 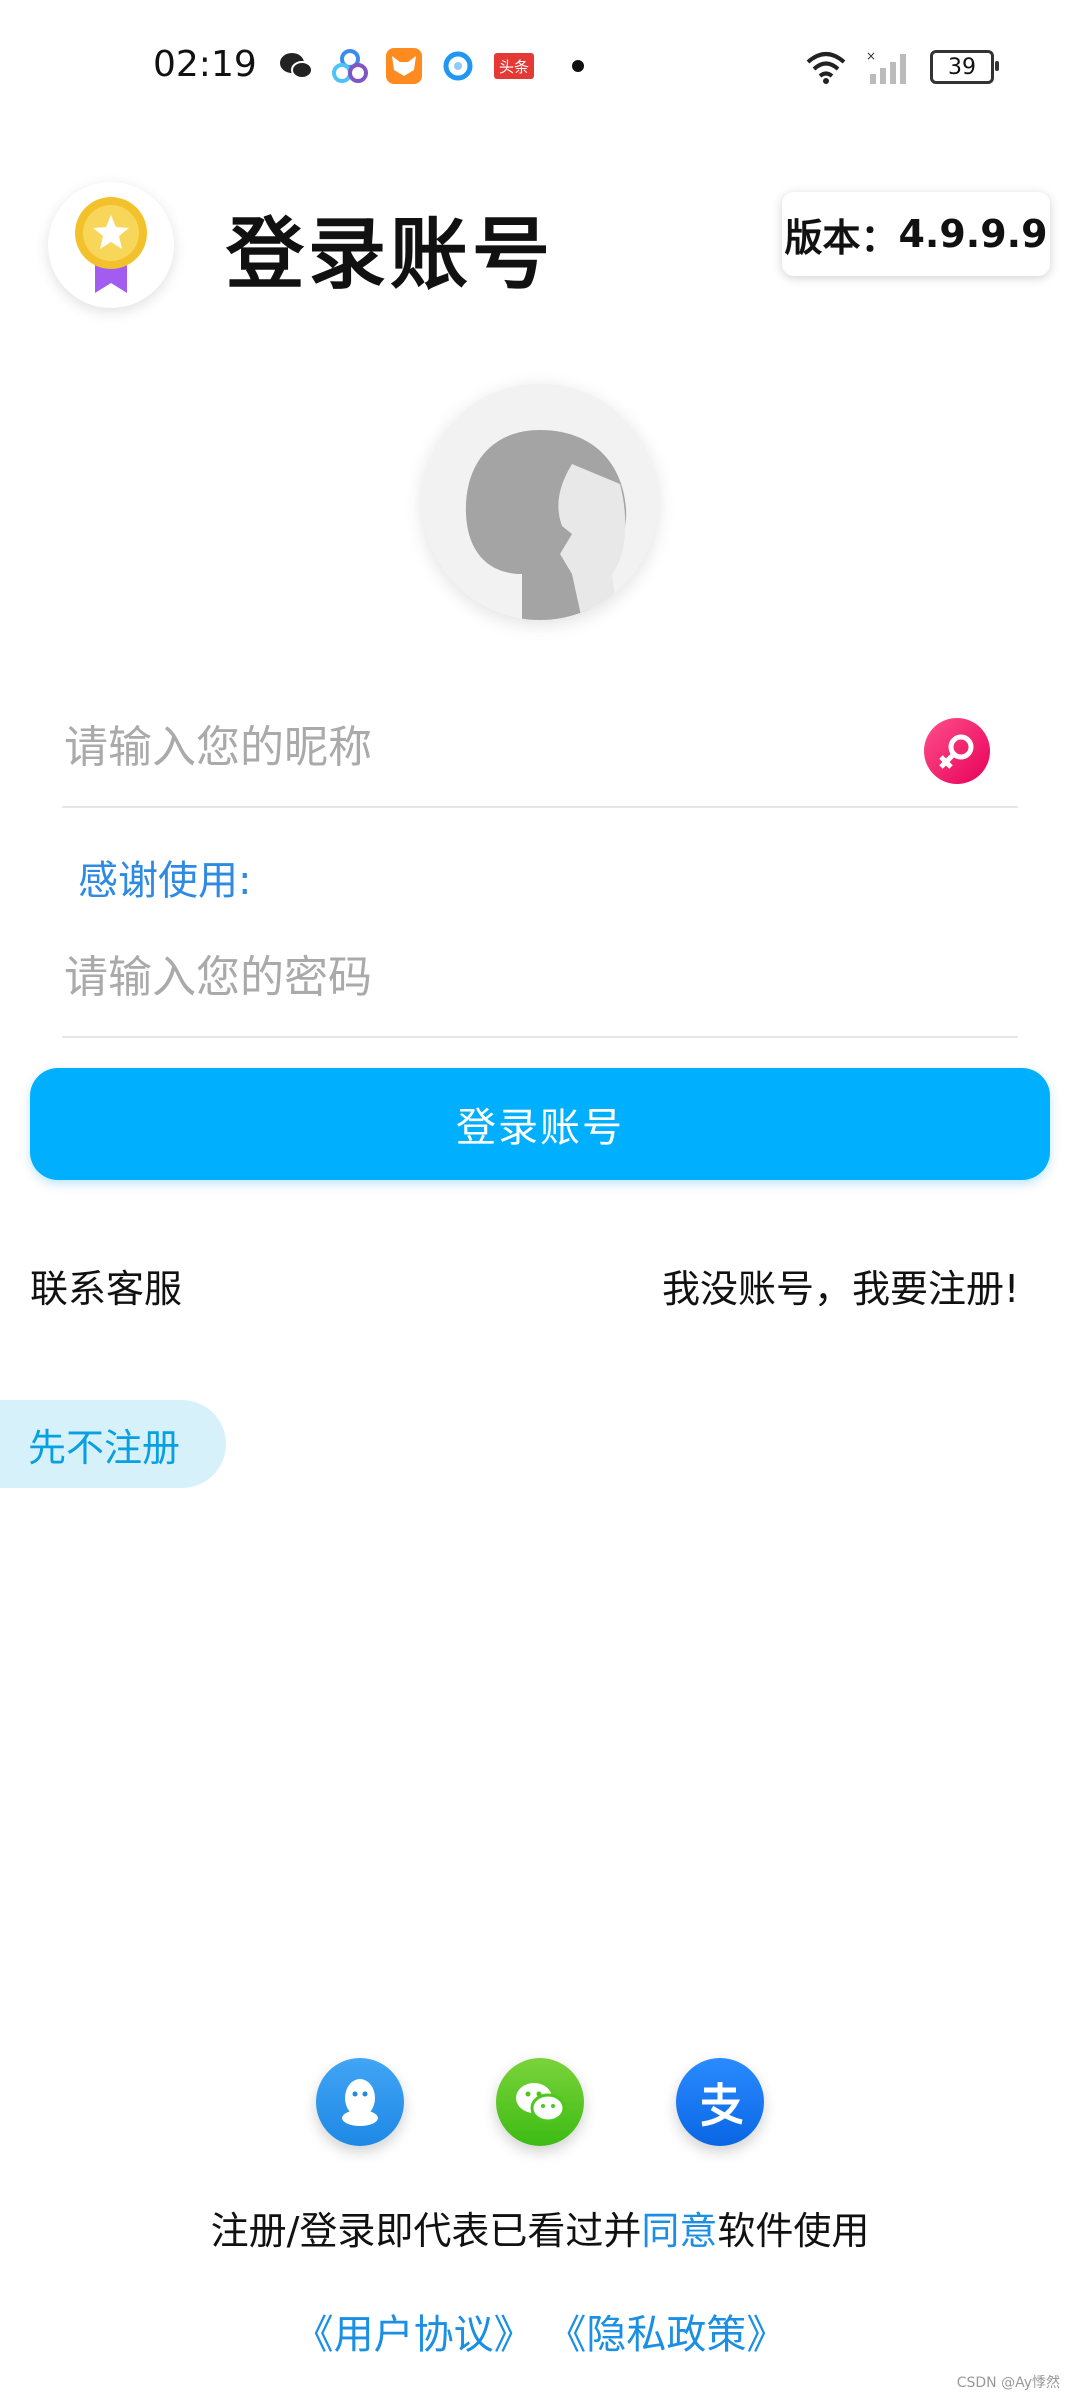 I want to click on version-label: 版本：, so click(x=841, y=237).